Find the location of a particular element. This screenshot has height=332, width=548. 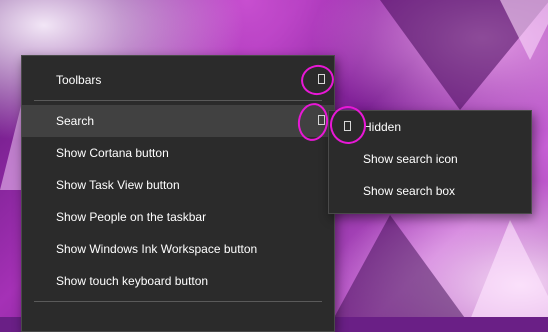

menu-item-label: Show People on the taskbar is located at coordinates (131, 217).